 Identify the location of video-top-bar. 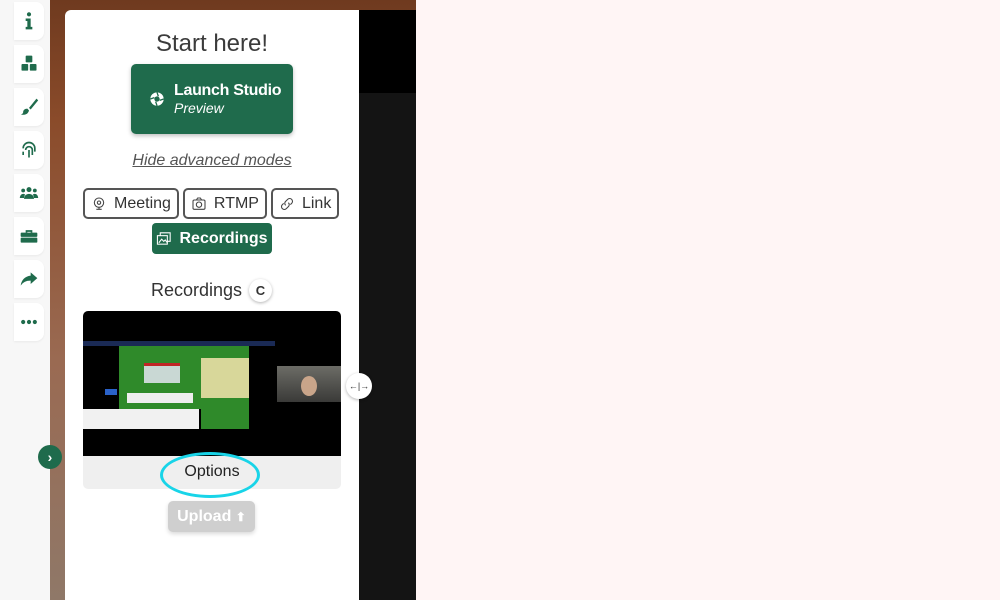
(387, 51).